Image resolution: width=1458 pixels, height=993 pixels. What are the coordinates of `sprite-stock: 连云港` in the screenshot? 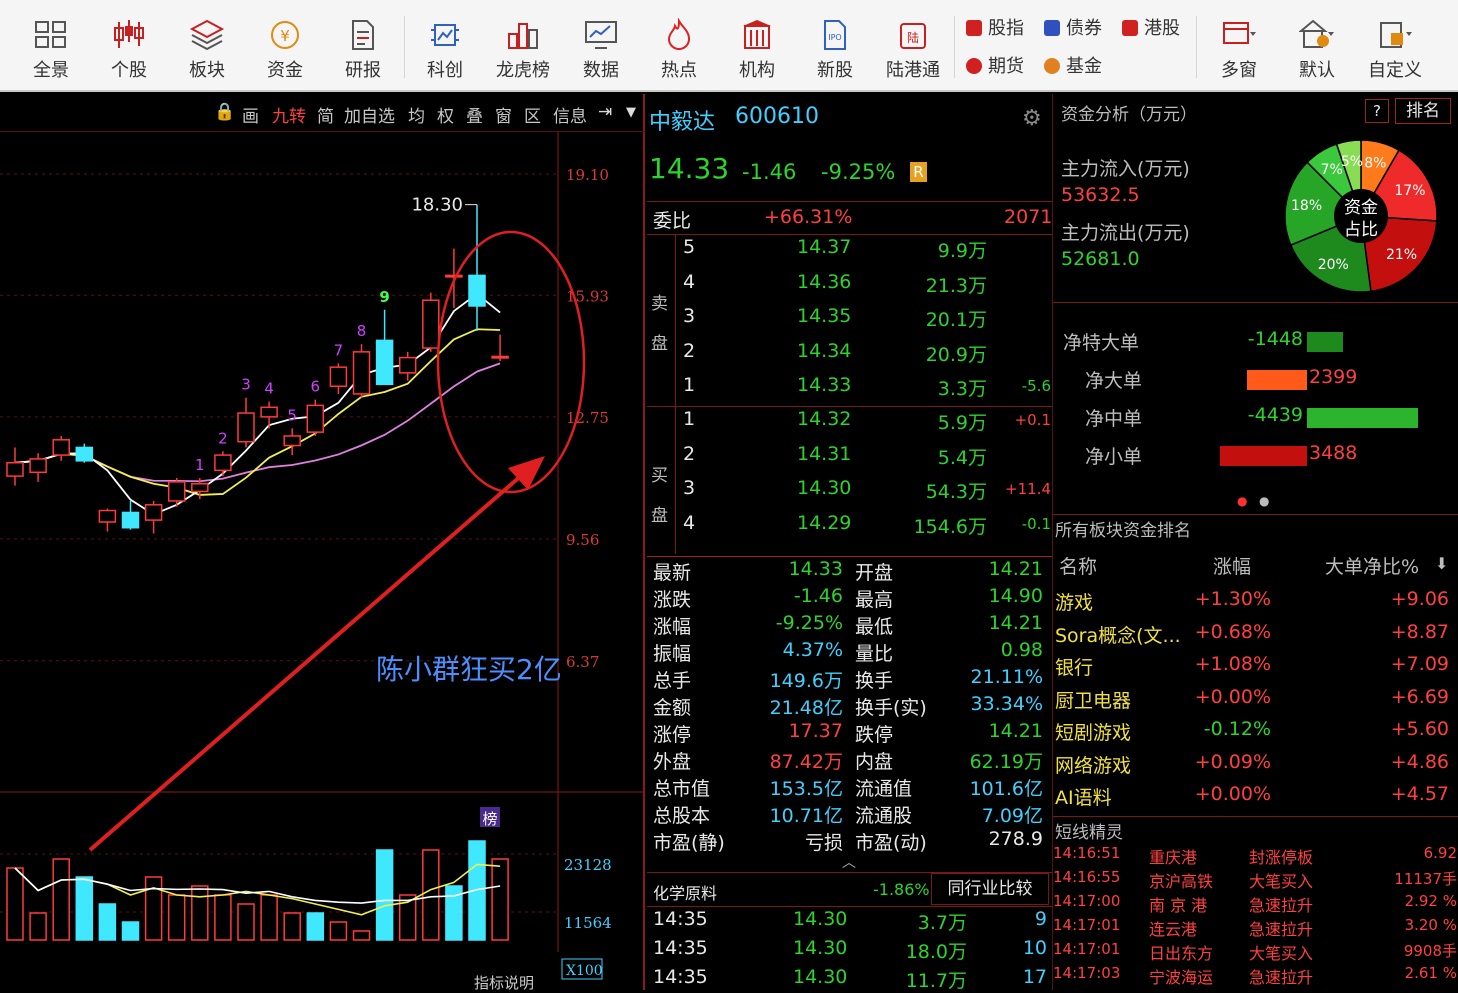 It's located at (1173, 928).